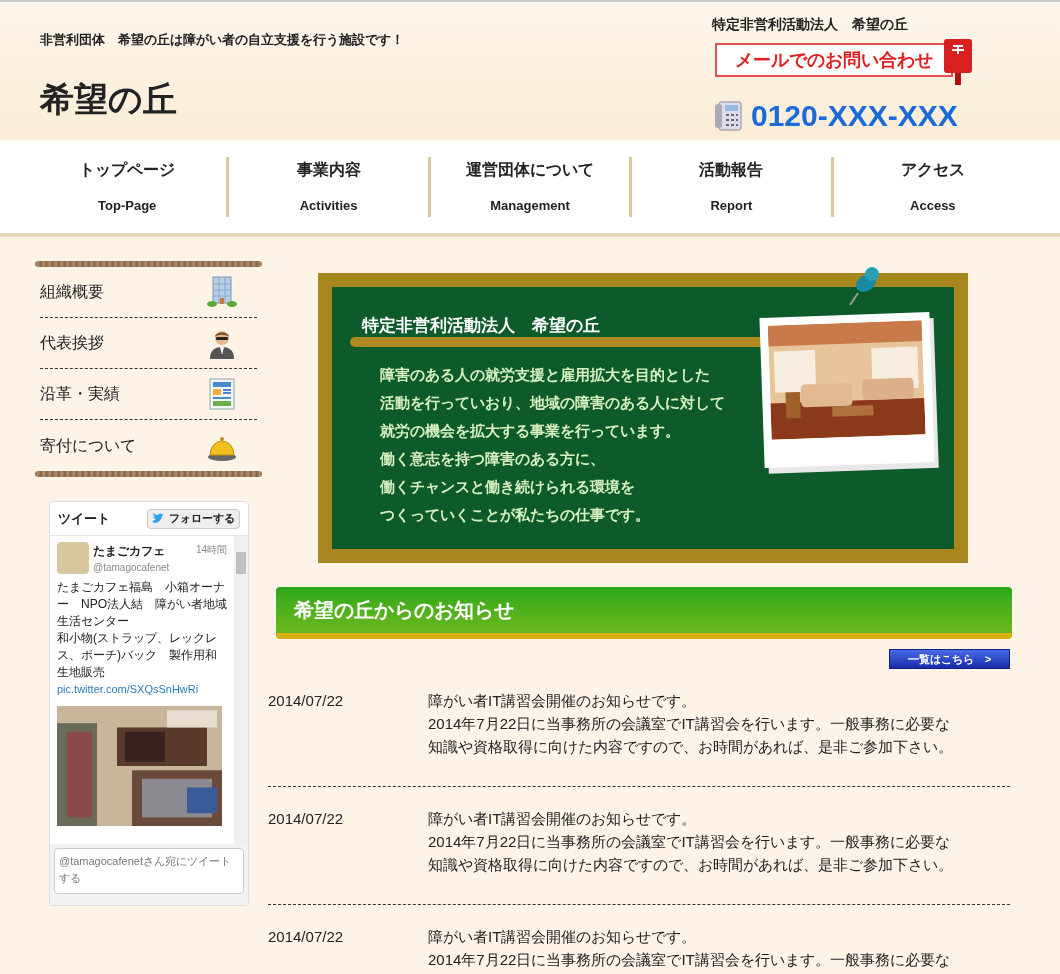  What do you see at coordinates (132, 568) in the screenshot?
I see `tweet-handle: @tamagocafenet` at bounding box center [132, 568].